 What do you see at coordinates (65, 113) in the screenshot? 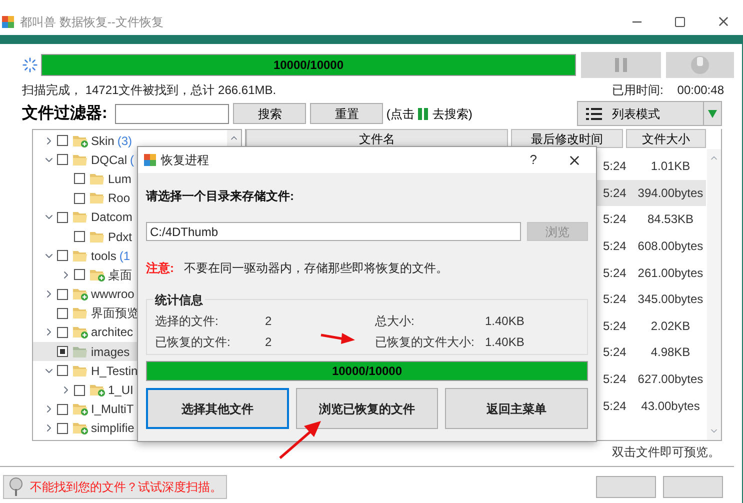
I see `filter-label: 文件过滤器:` at bounding box center [65, 113].